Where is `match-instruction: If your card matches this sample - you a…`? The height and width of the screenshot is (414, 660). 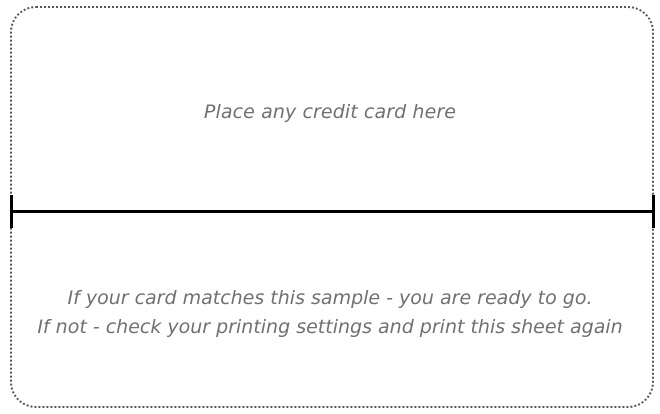 match-instruction: If your card matches this sample - you a… is located at coordinates (330, 298).